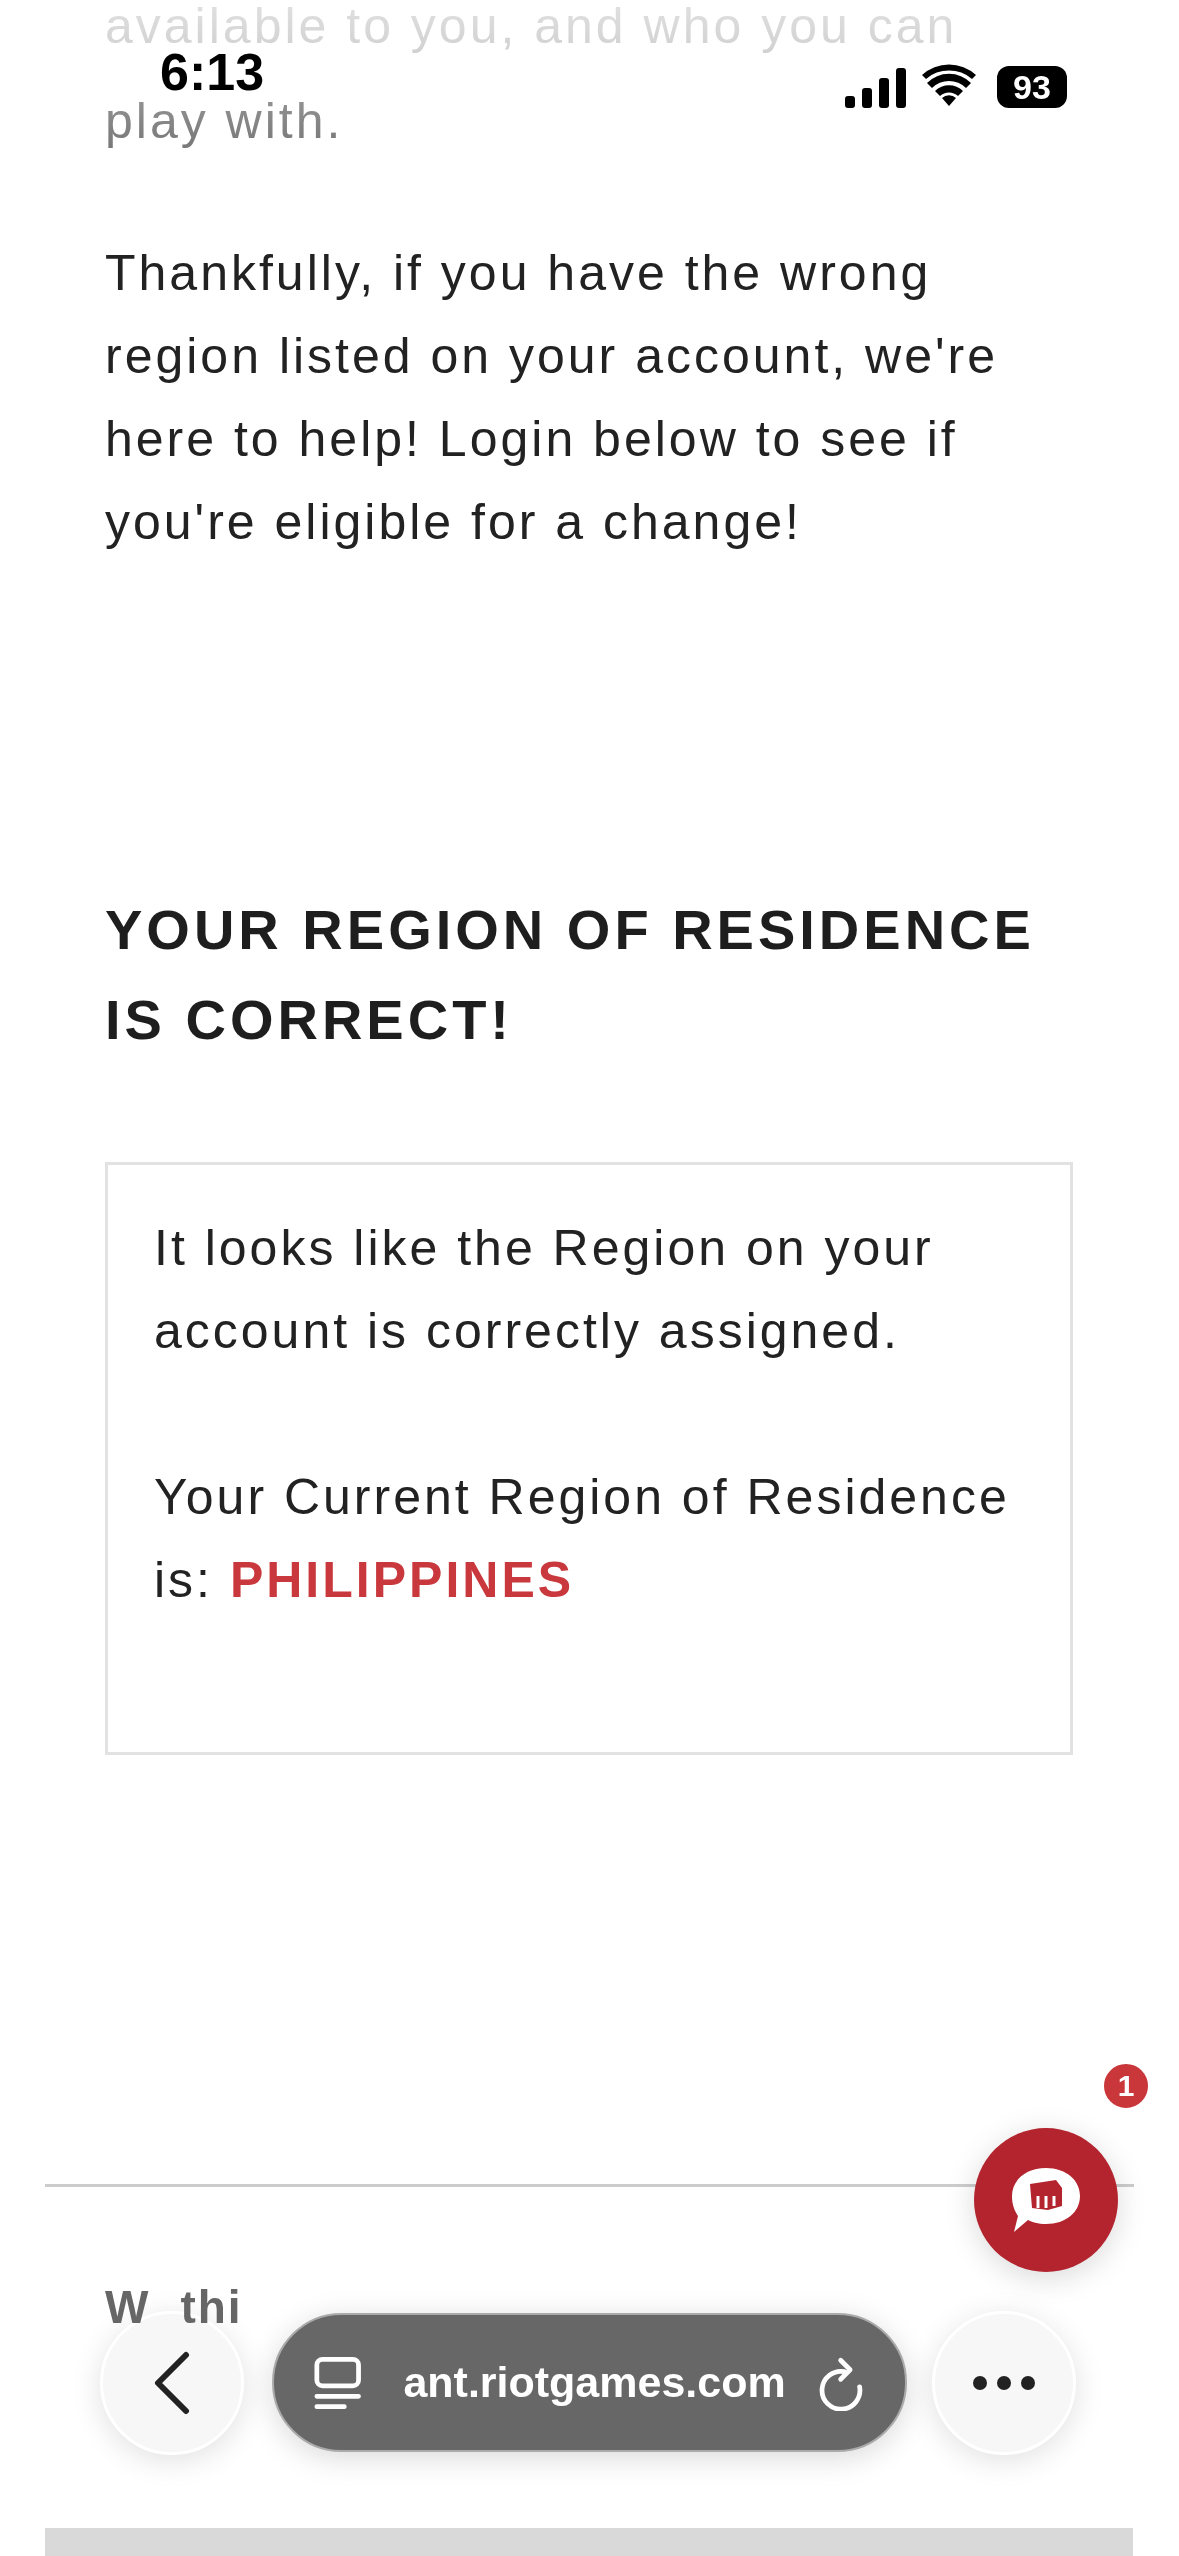 The height and width of the screenshot is (2556, 1179). Describe the element at coordinates (594, 2382) in the screenshot. I see `url-text: ant.riotgames.com` at that location.